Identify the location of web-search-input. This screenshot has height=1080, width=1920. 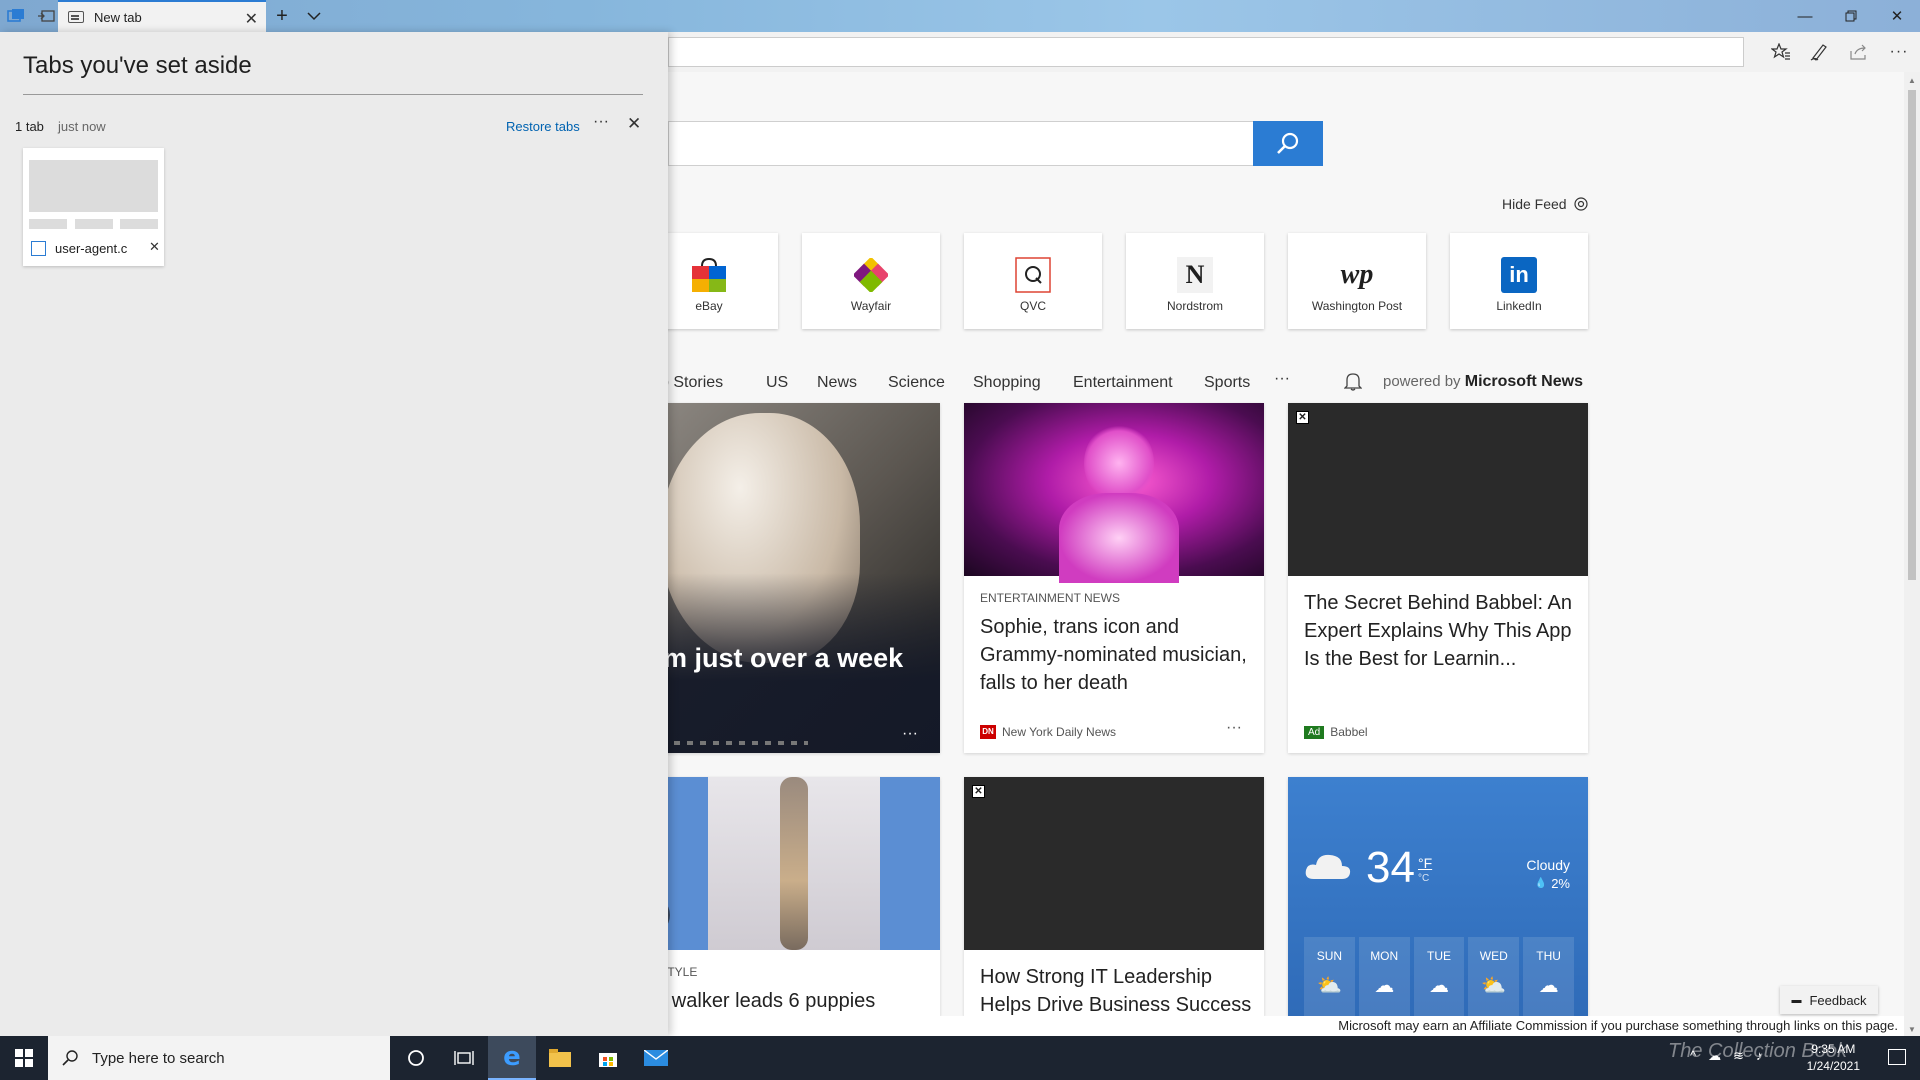
(961, 143).